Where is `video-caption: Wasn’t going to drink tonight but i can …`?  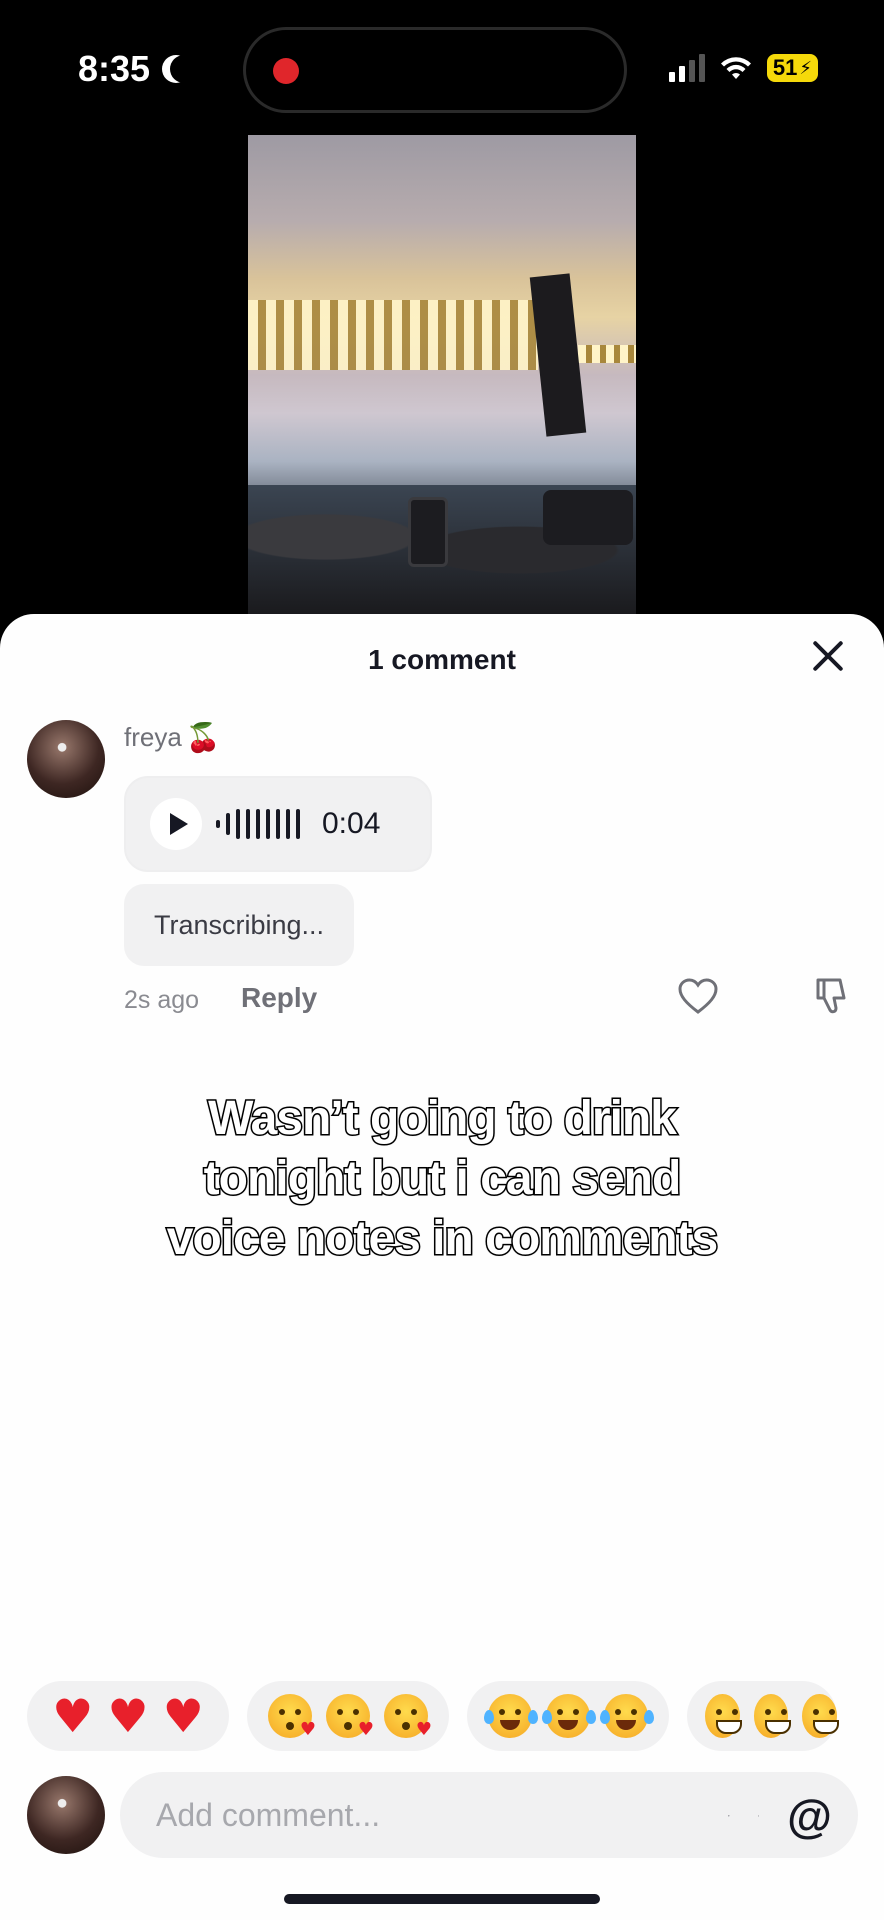
video-caption: Wasn’t going to drink tonight but i can … is located at coordinates (442, 1179).